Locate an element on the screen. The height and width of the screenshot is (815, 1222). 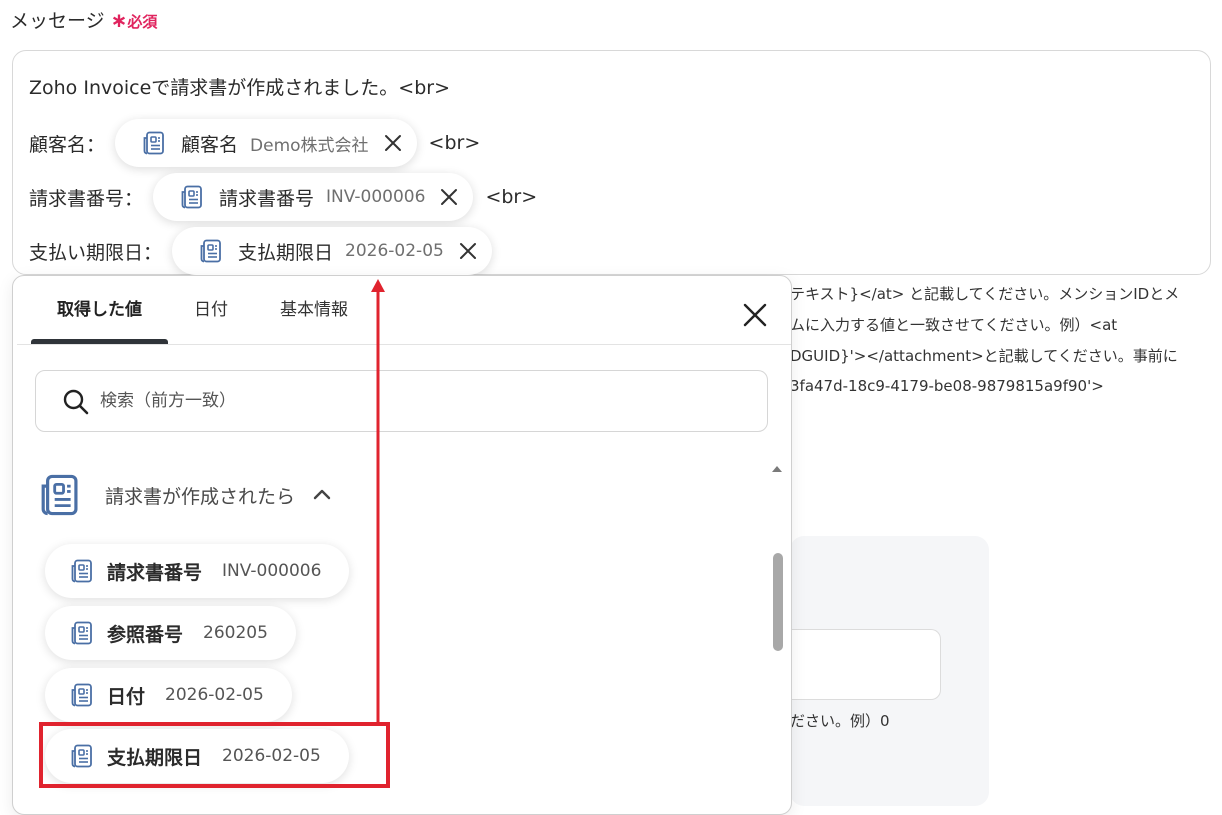
variable-chip-invoice-number: 請求書番号 INV-000006 is located at coordinates (313, 197).